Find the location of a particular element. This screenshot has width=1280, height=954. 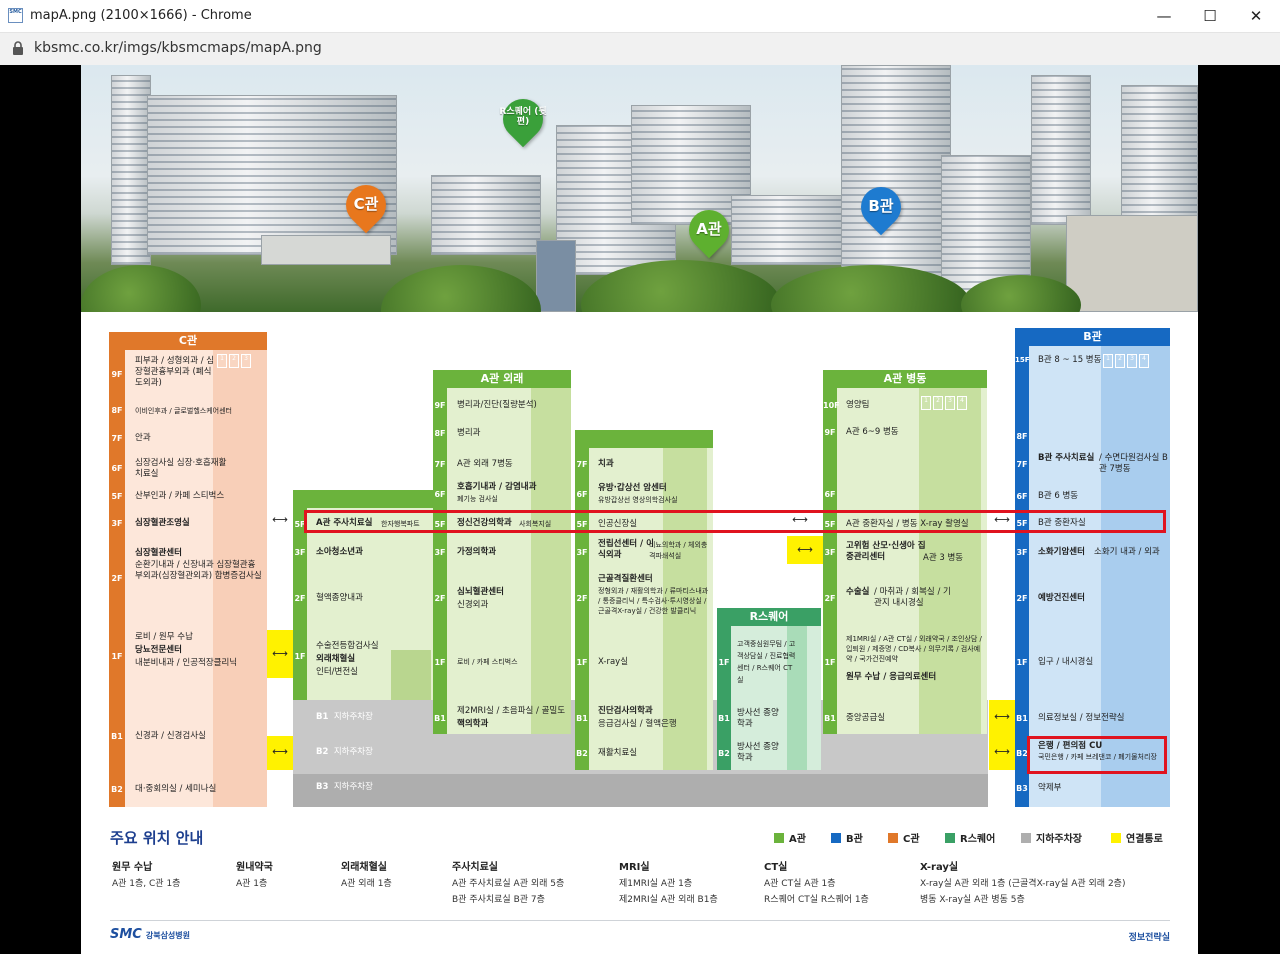

a-mid-header is located at coordinates (644, 439).